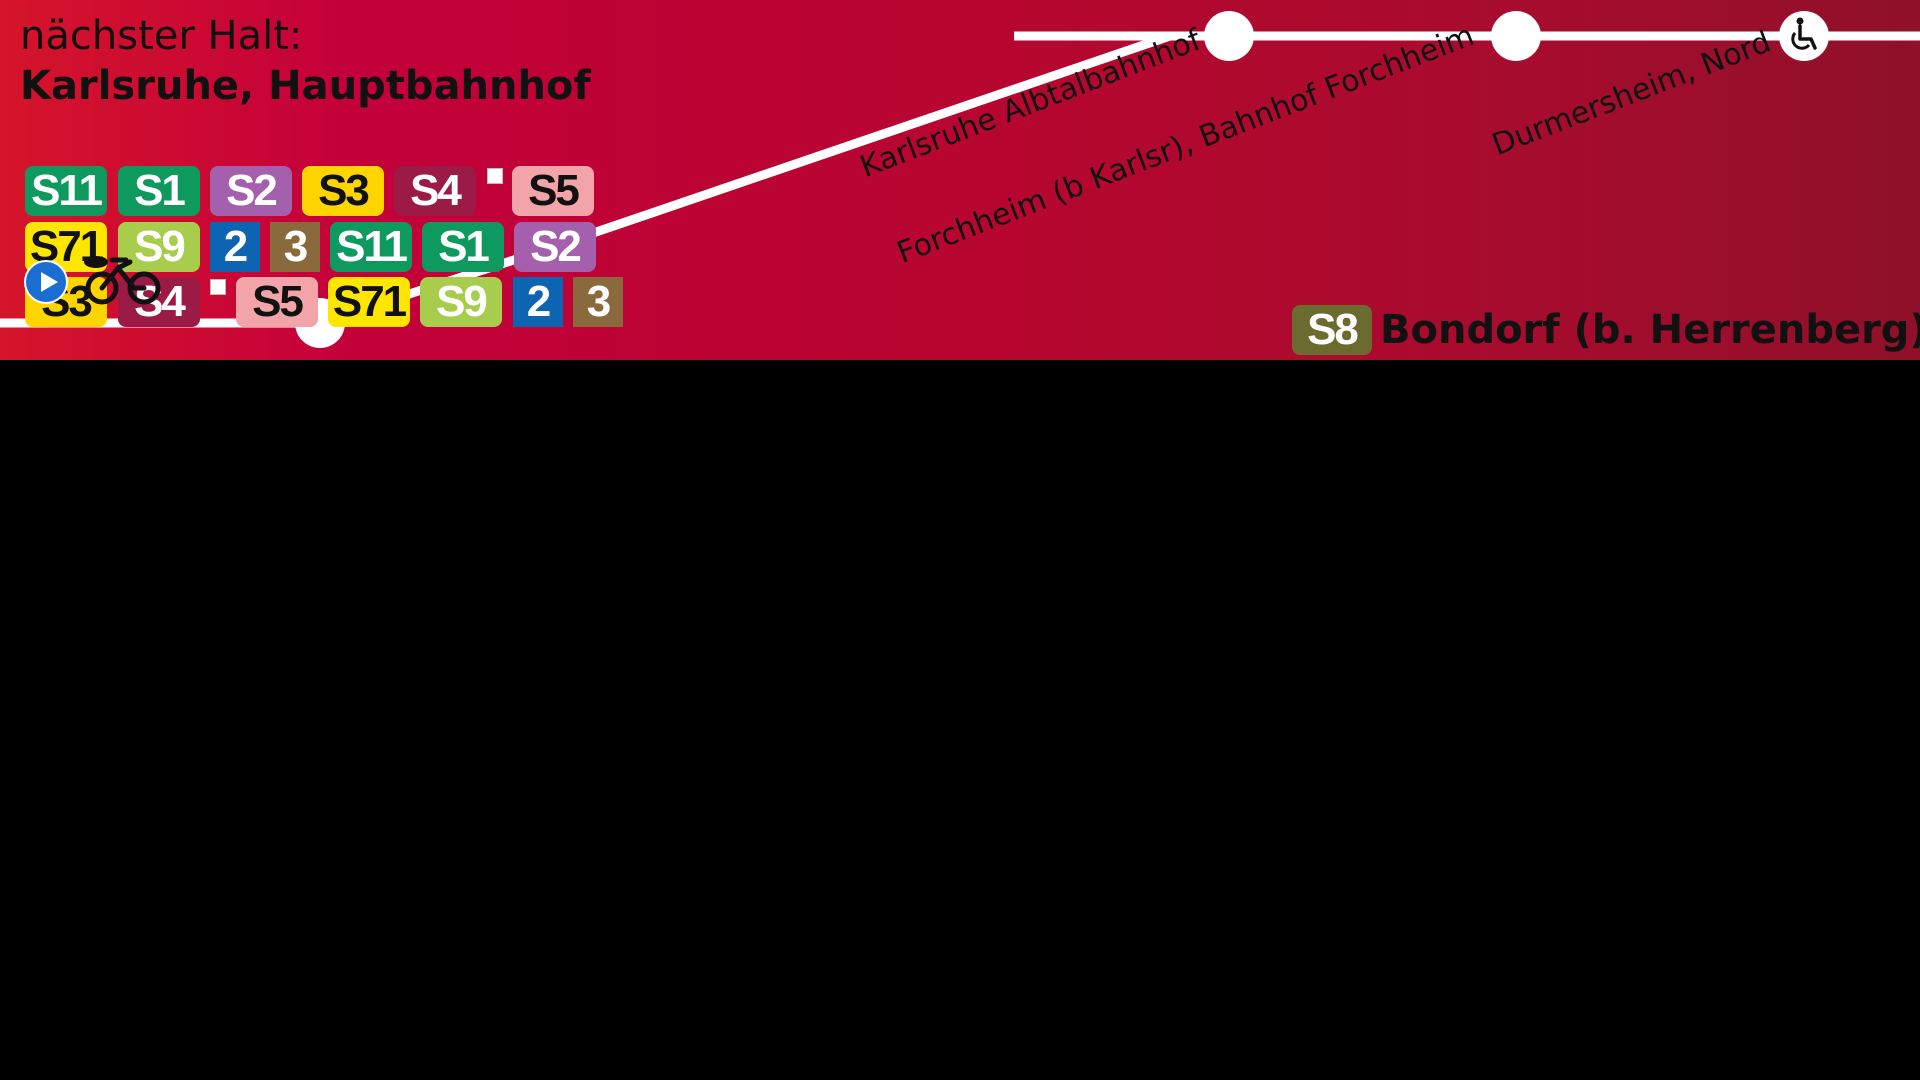 The height and width of the screenshot is (1080, 1920). What do you see at coordinates (1650, 330) in the screenshot?
I see `destination-name: Bondorf (b. Herrenberg)` at bounding box center [1650, 330].